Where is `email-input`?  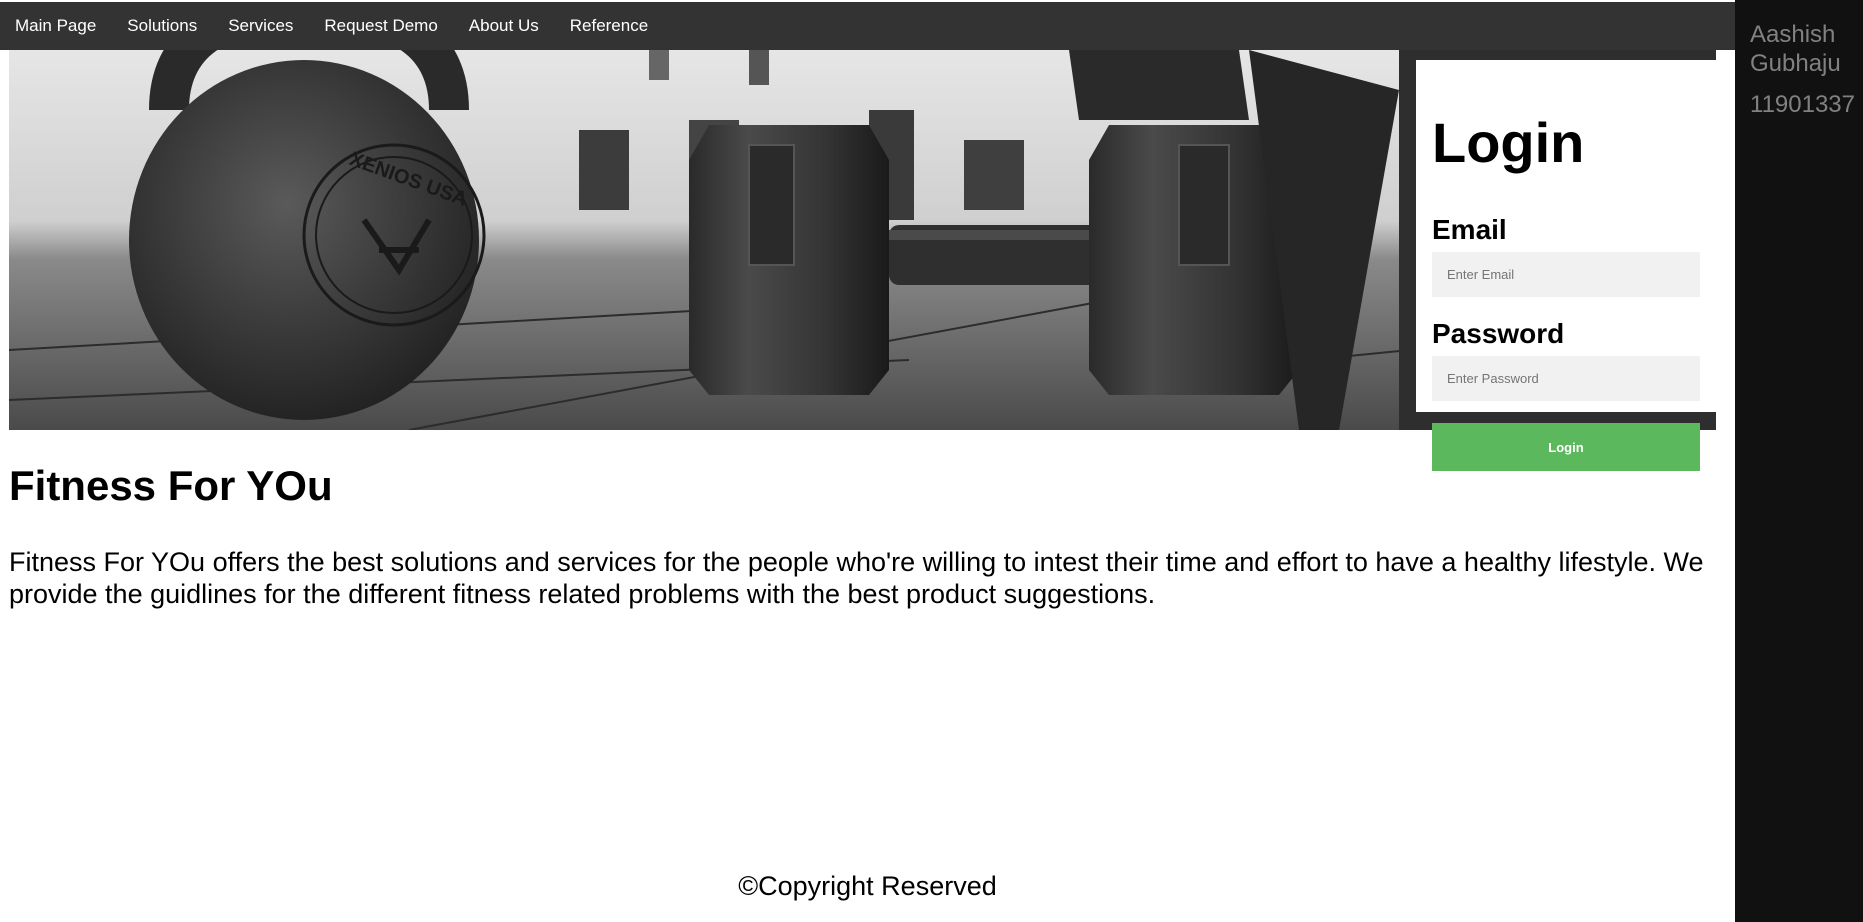
email-input is located at coordinates (1566, 274).